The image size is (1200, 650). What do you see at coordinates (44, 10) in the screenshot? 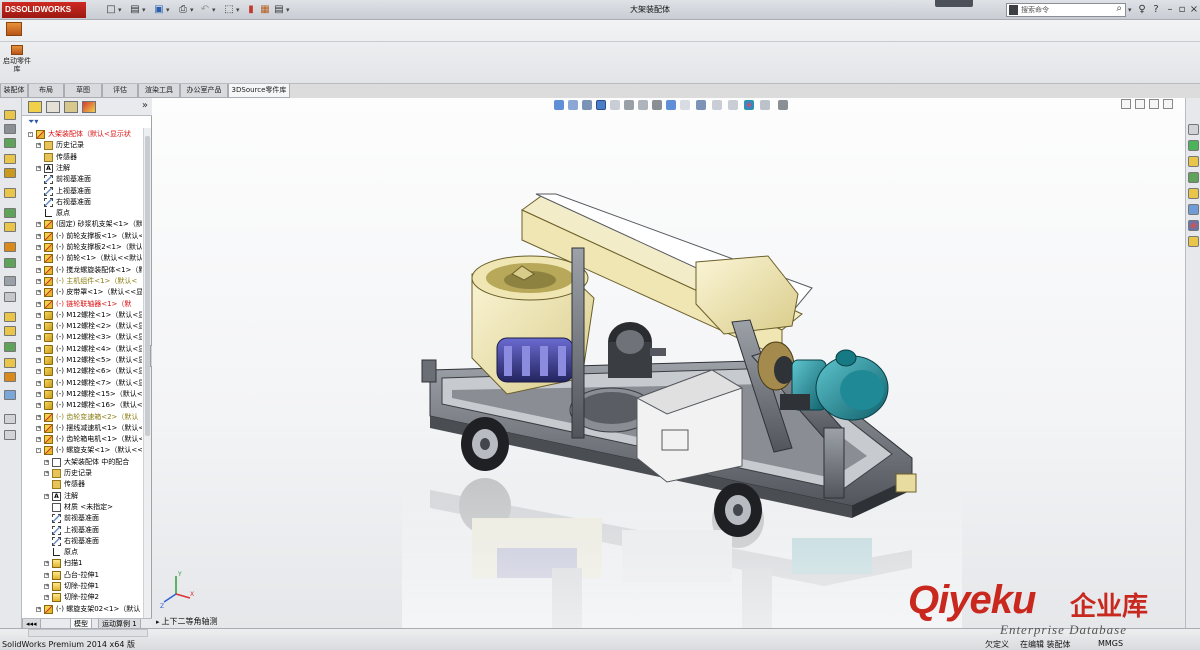
I see `solidworks-logo: DS SOLIDWORKS` at bounding box center [44, 10].